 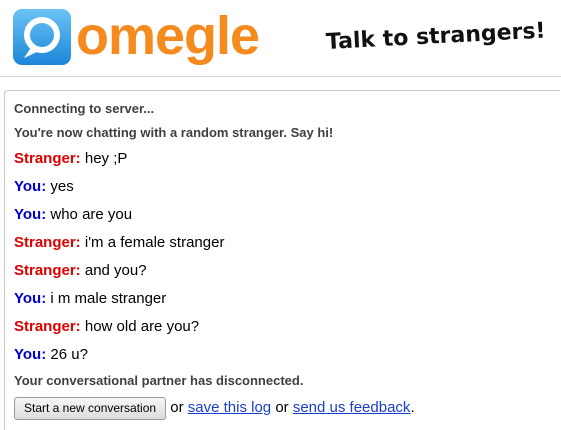 I want to click on message-text: how old are you?, so click(x=140, y=326).